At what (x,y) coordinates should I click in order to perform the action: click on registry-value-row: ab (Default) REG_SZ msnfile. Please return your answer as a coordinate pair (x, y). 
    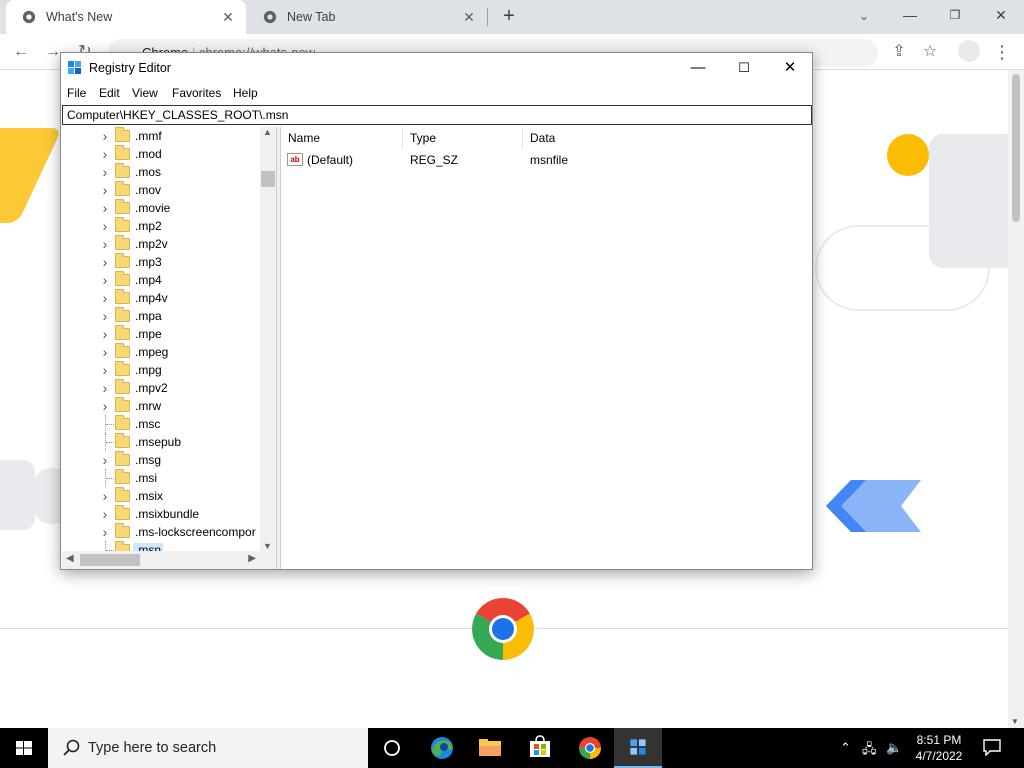
    Looking at the image, I should click on (546, 160).